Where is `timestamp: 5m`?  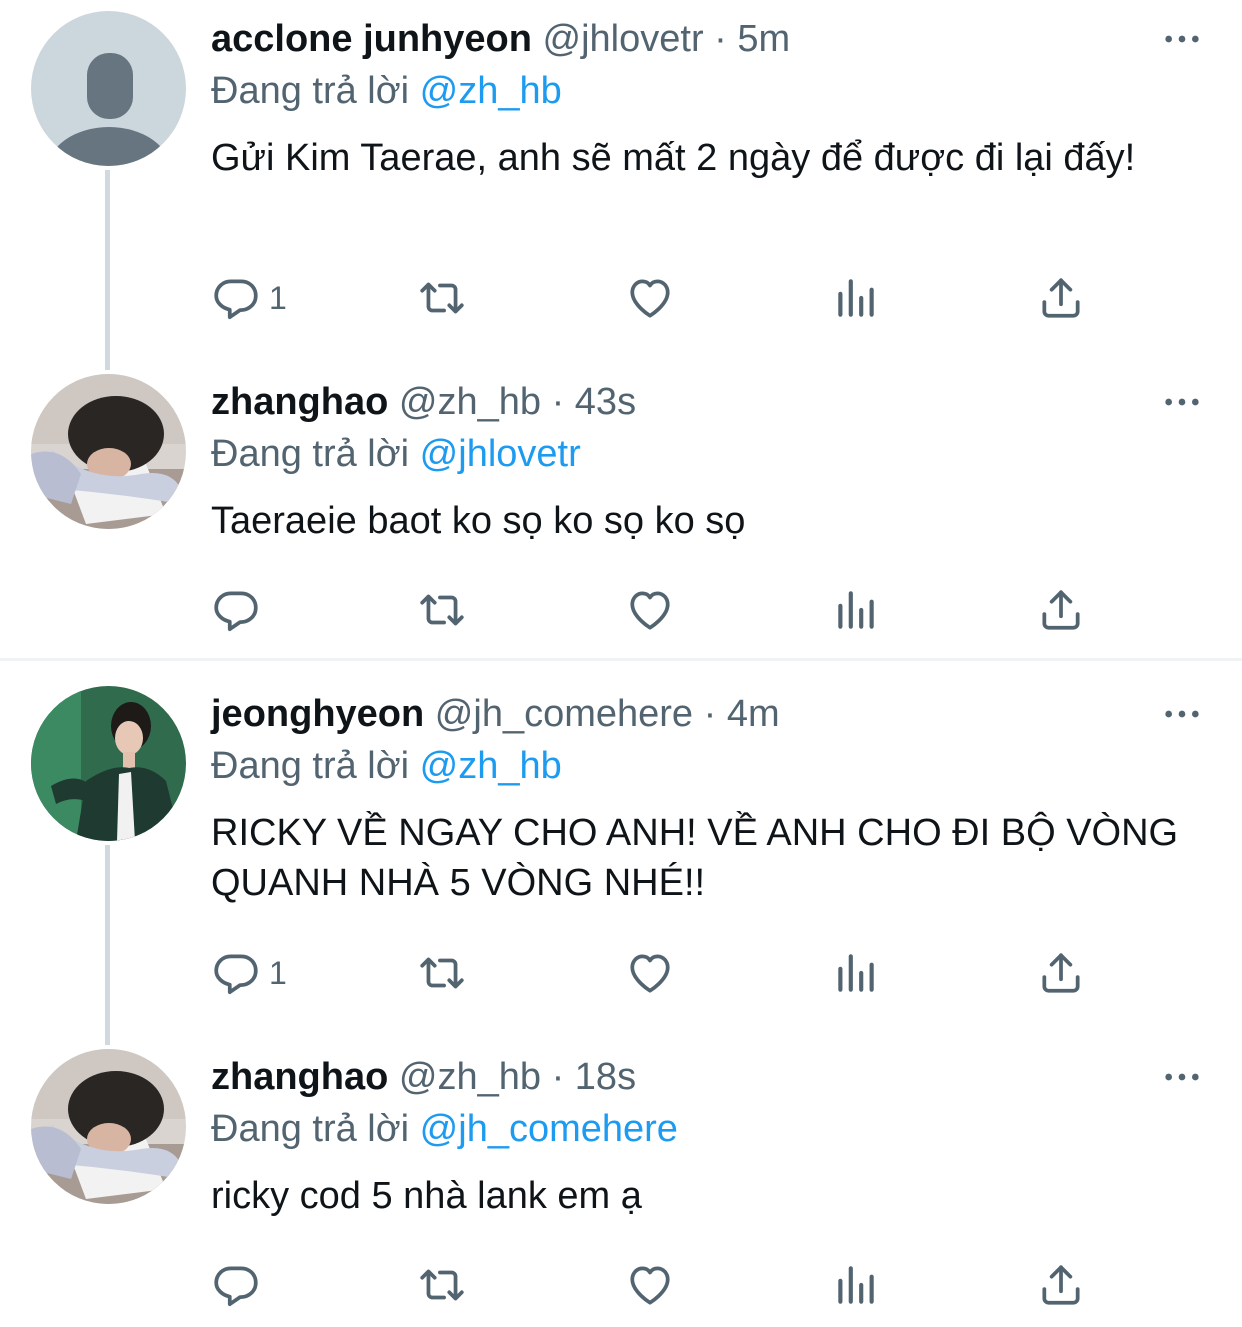 timestamp: 5m is located at coordinates (763, 39).